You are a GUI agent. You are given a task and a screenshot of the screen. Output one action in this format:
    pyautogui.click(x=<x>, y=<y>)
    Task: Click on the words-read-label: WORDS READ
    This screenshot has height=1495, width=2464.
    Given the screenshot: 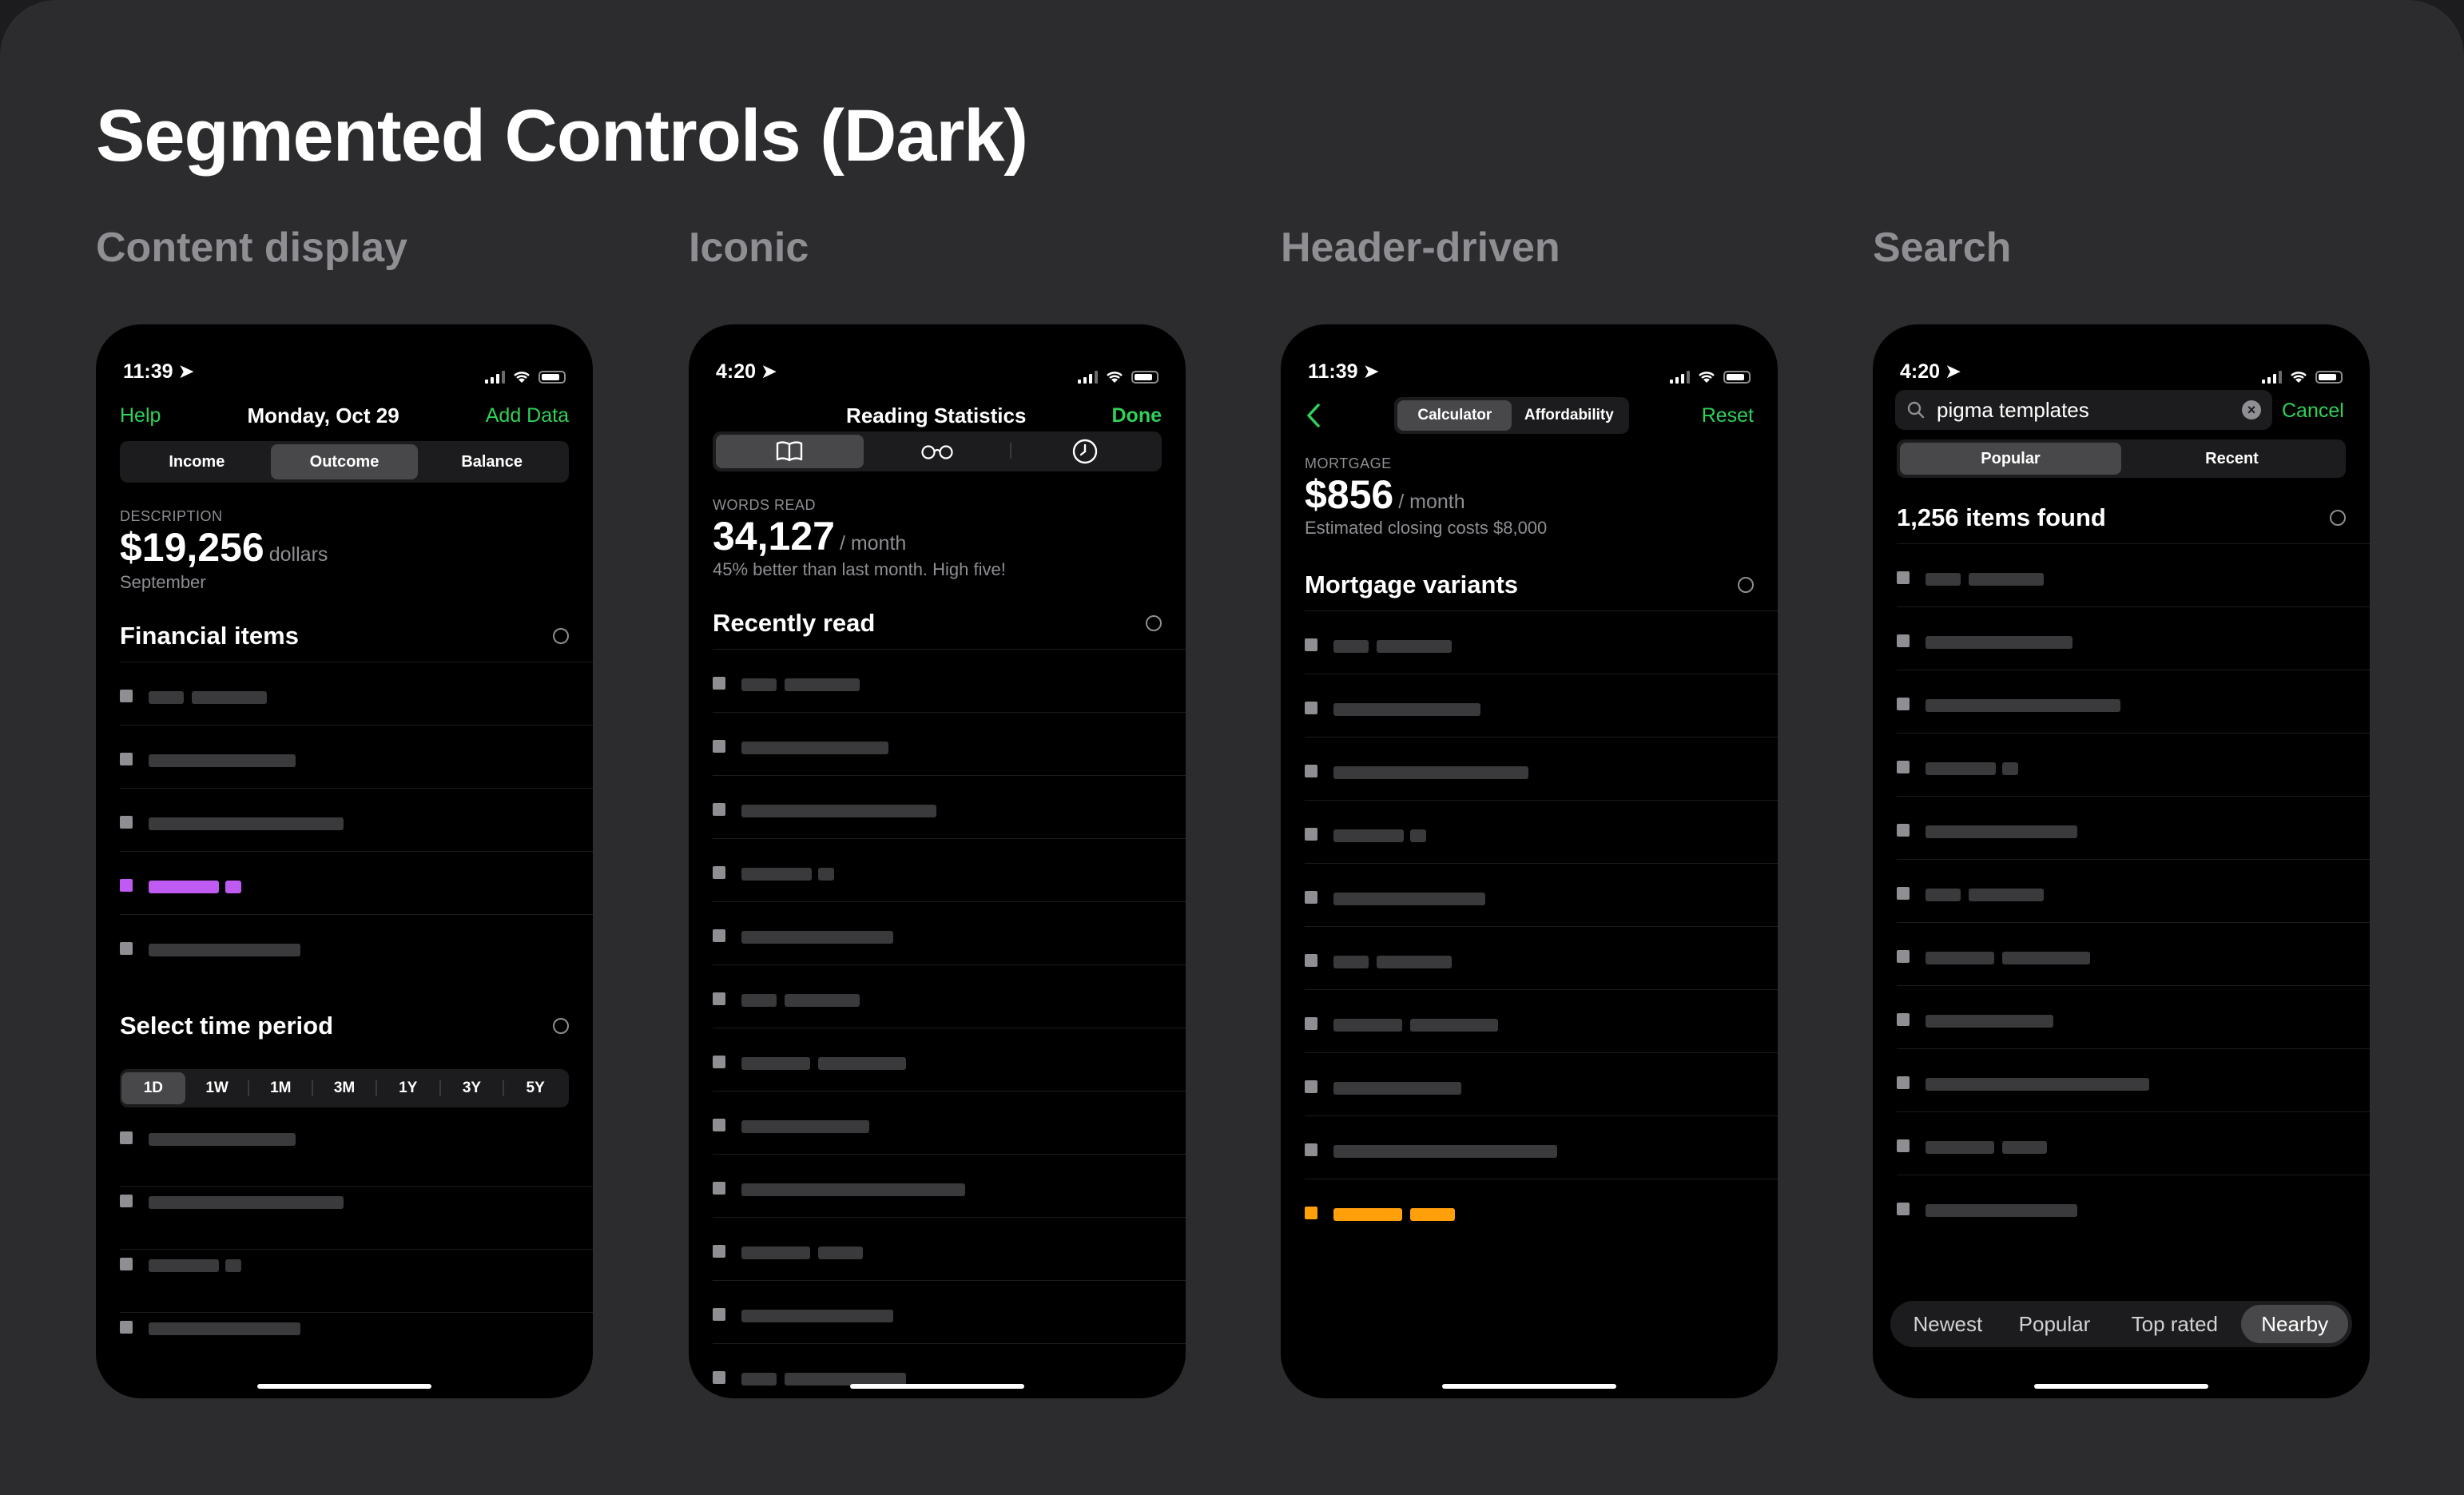 What is the action you would take?
    pyautogui.click(x=765, y=505)
    